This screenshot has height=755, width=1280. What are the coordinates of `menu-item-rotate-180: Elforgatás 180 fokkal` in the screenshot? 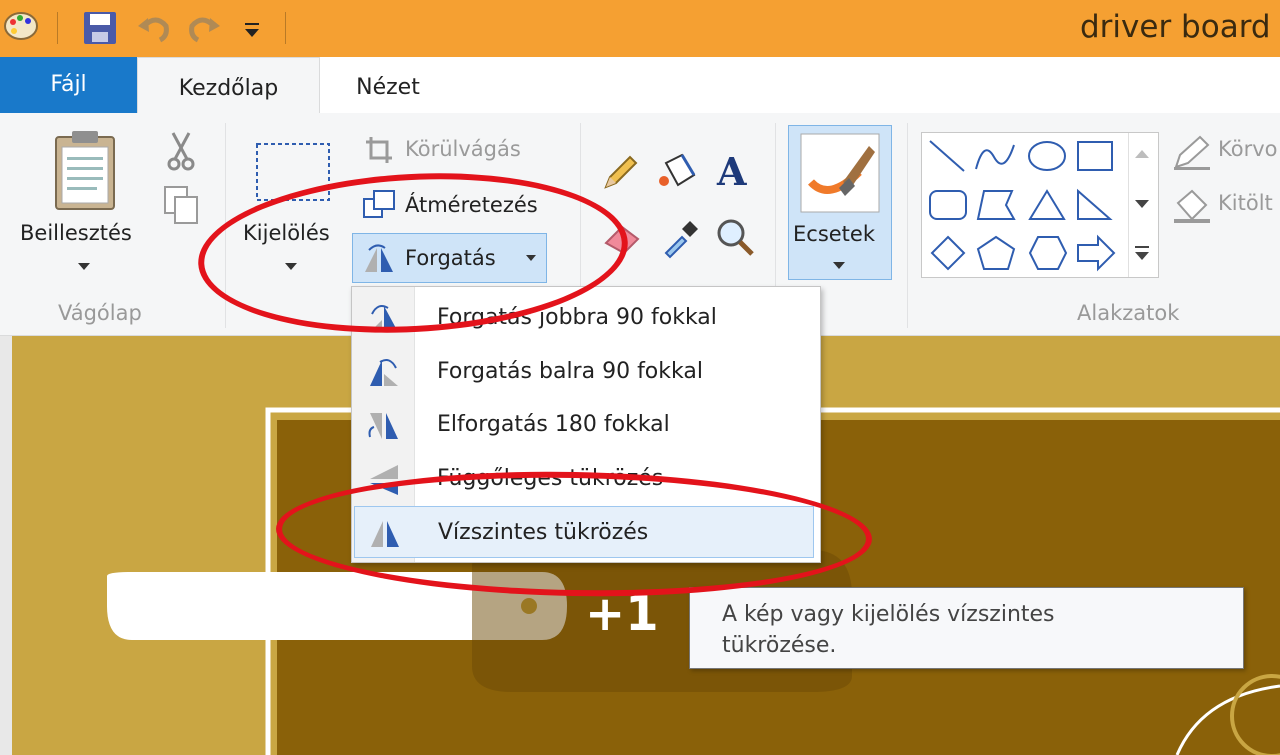 It's located at (585, 424).